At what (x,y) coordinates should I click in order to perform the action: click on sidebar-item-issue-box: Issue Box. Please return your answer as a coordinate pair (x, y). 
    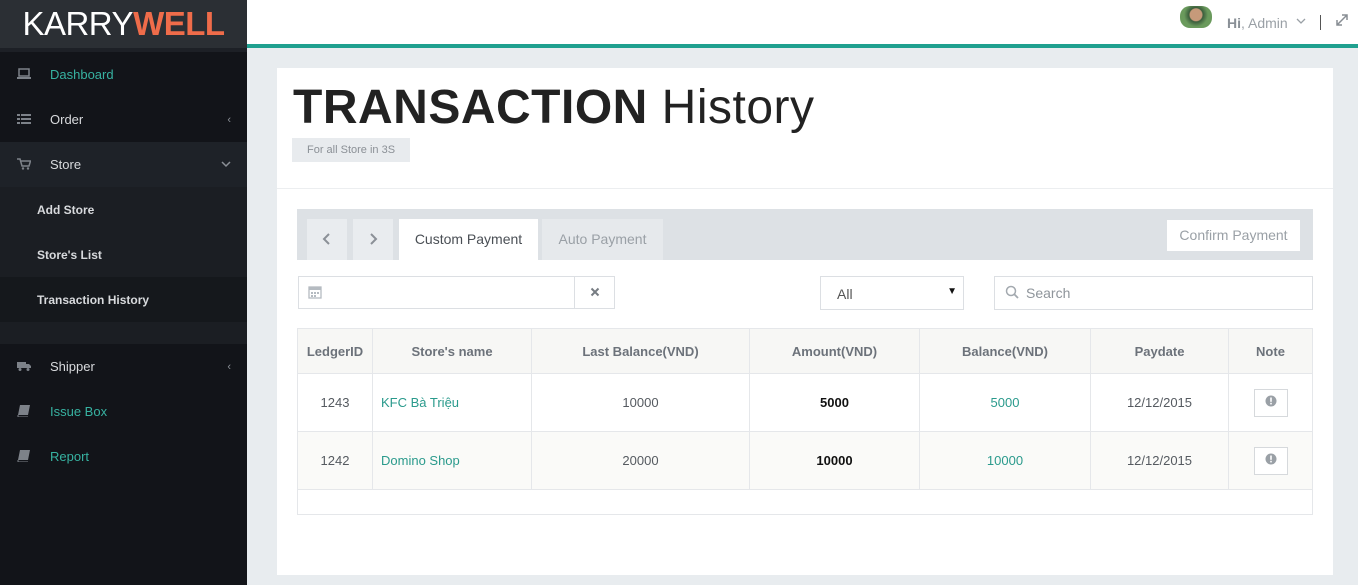
    Looking at the image, I should click on (123, 411).